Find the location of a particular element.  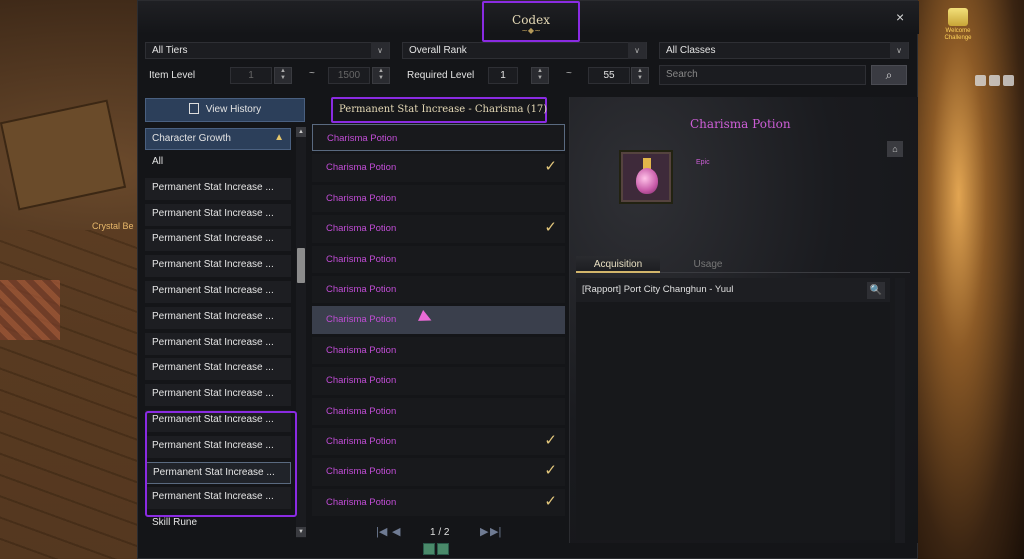

home-icon: ⌂ is located at coordinates (895, 149).